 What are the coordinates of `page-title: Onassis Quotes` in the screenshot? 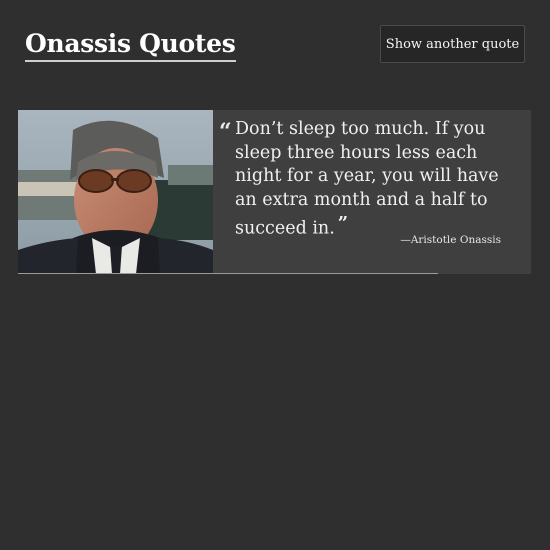 It's located at (130, 45).